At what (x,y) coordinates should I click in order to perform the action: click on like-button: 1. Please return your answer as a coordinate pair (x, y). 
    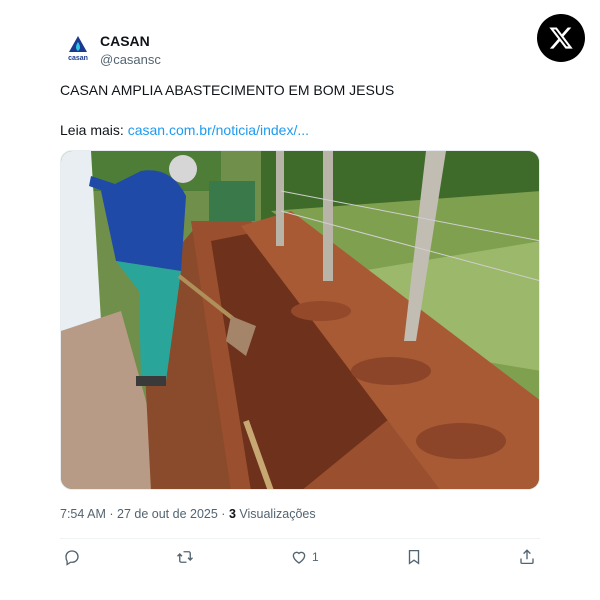
    Looking at the image, I should click on (304, 557).